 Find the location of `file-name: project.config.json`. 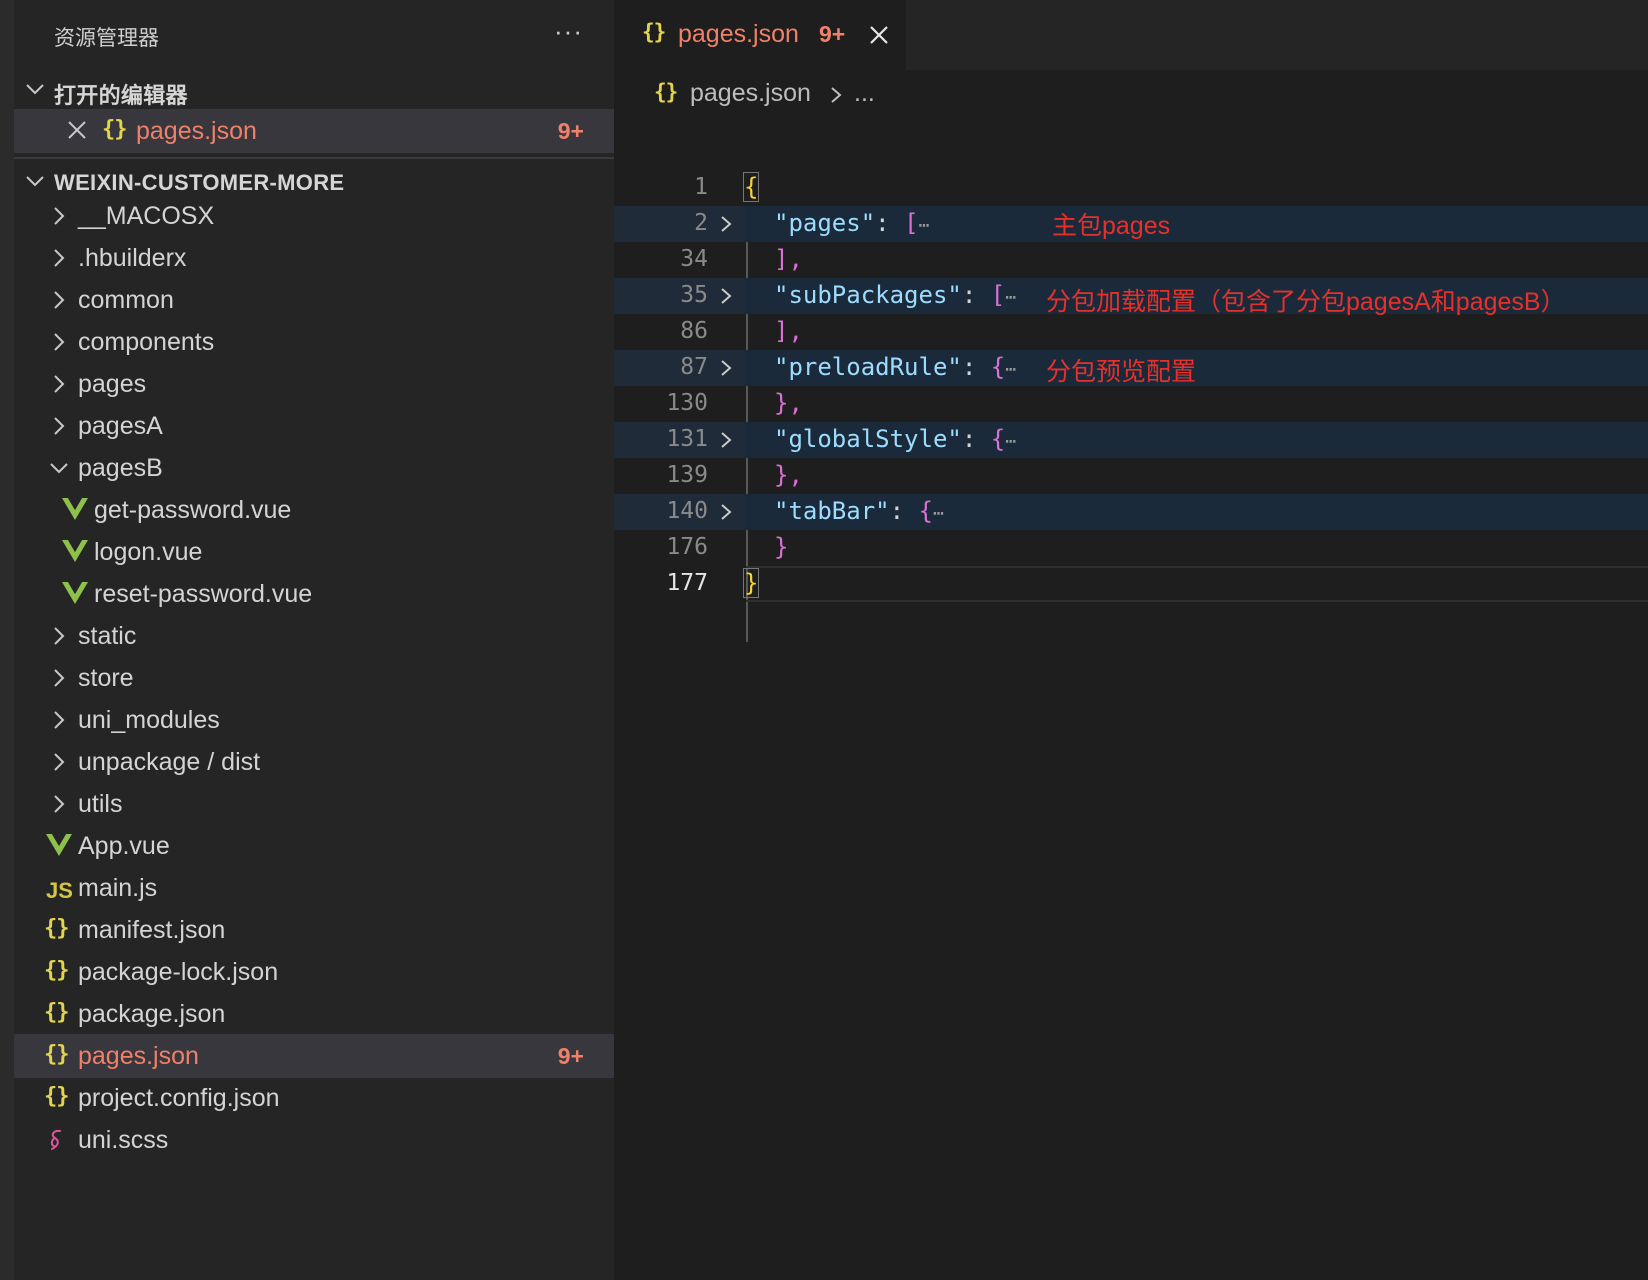

file-name: project.config.json is located at coordinates (179, 1098).